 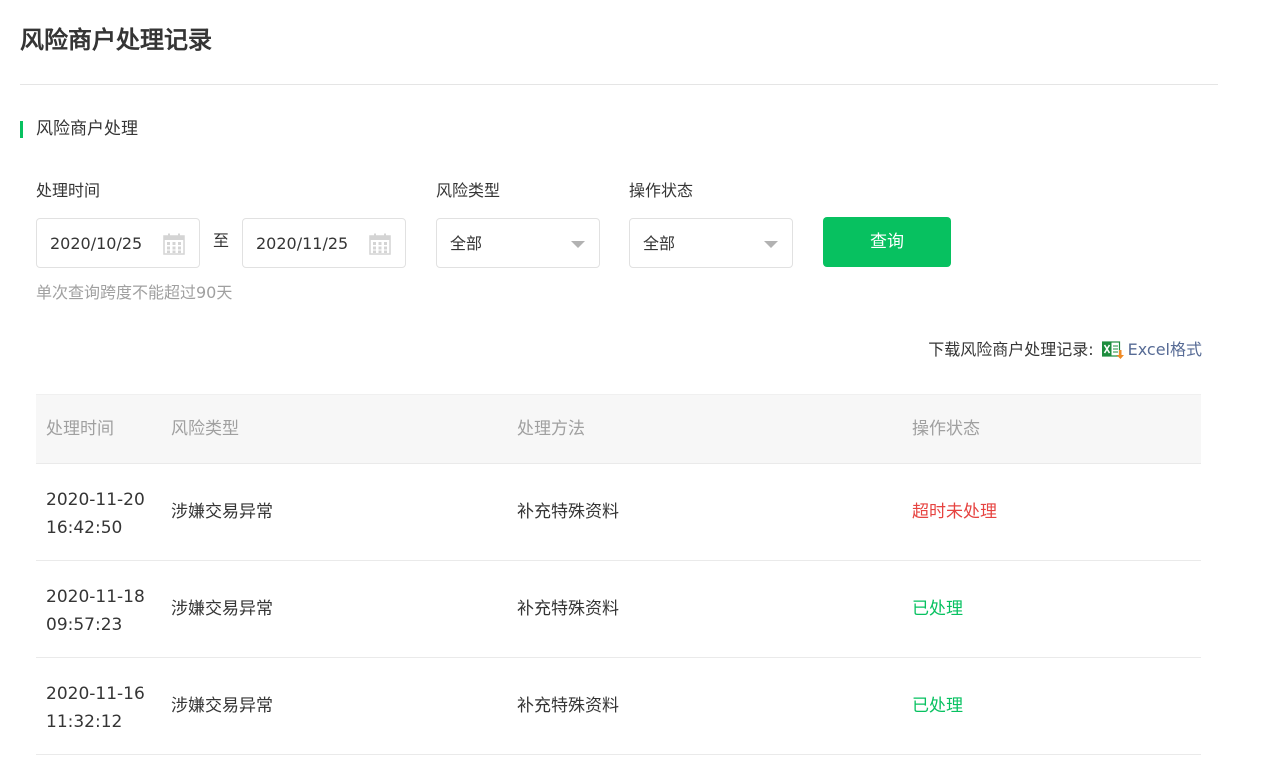 I want to click on download-row: 下载风险商户处理记录: Excel格式, so click(x=1065, y=350).